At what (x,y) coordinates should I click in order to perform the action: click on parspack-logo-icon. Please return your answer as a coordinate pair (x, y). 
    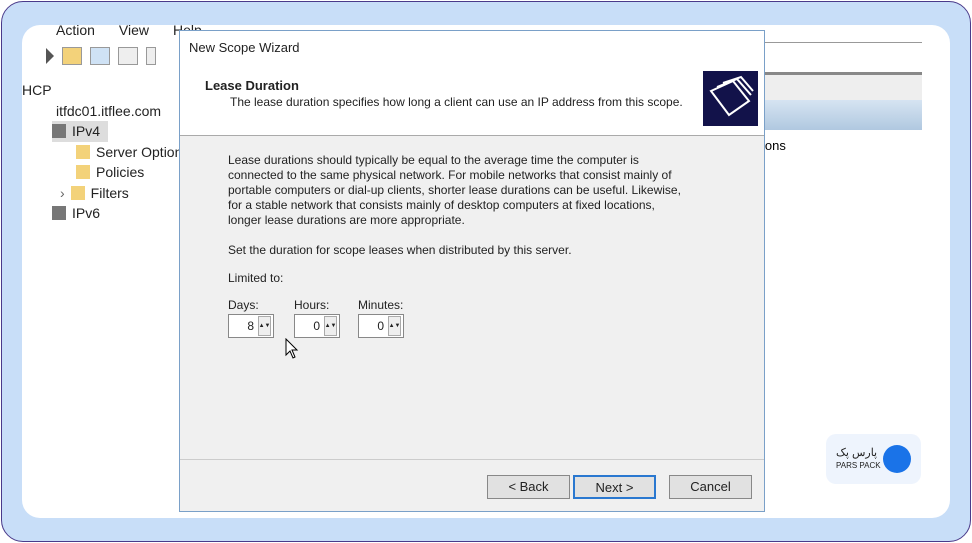
    Looking at the image, I should click on (897, 459).